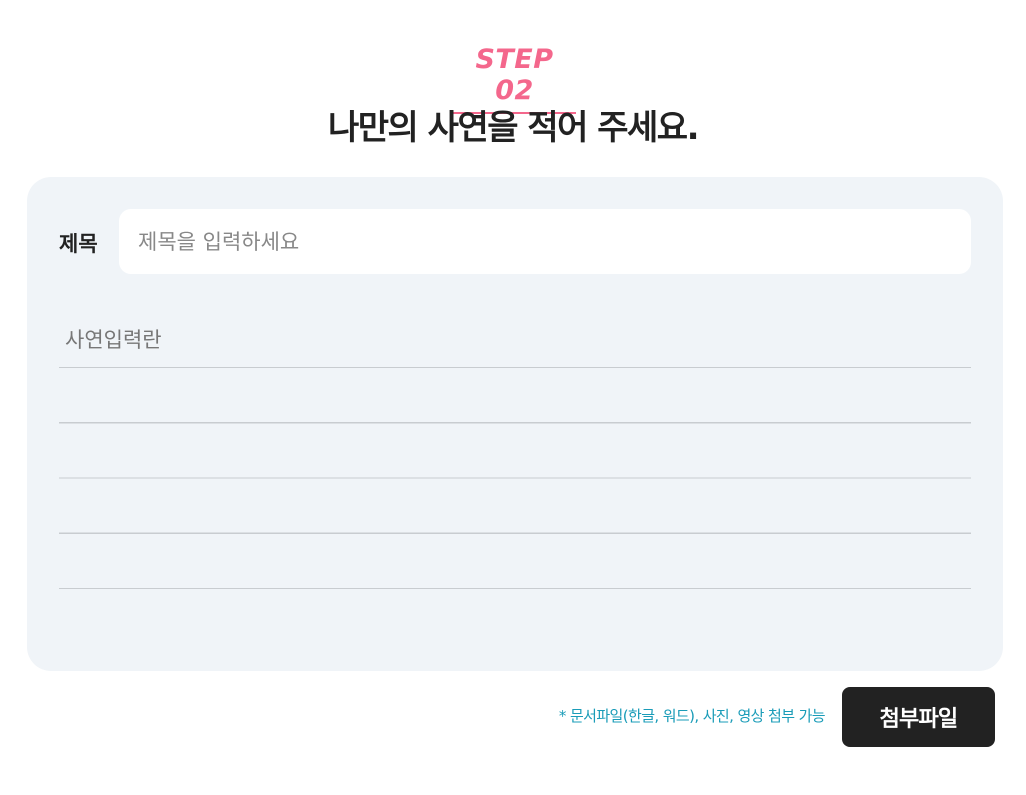  Describe the element at coordinates (78, 244) in the screenshot. I see `title-label: 제목` at that location.